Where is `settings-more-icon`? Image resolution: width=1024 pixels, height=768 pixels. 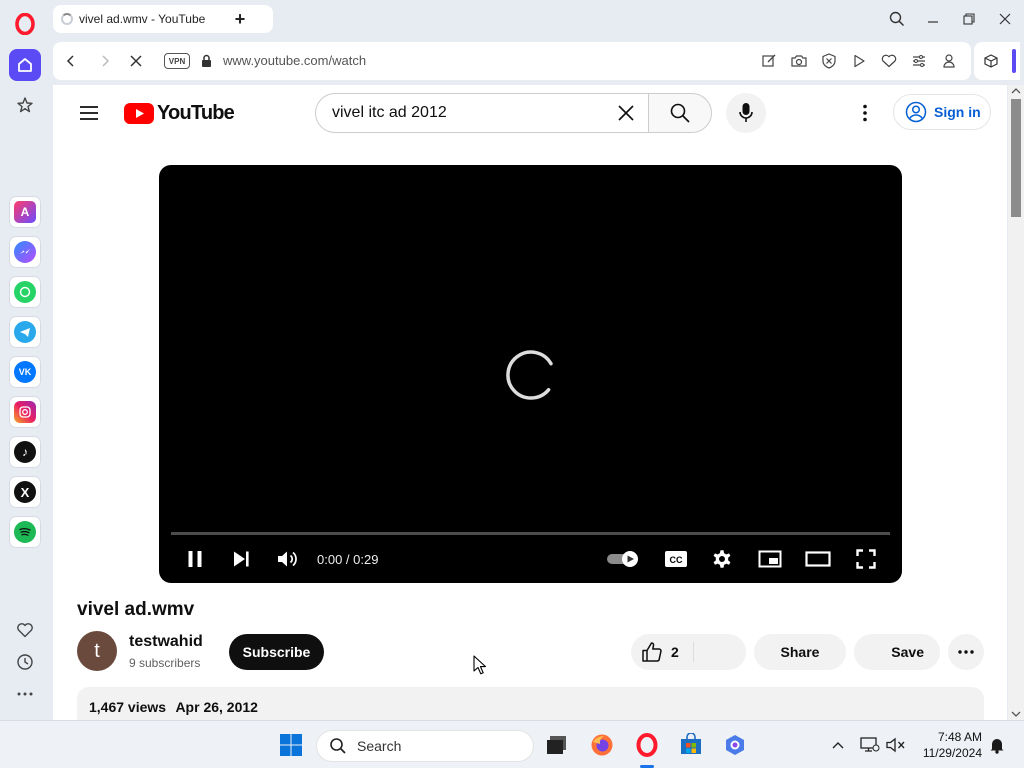 settings-more-icon is located at coordinates (865, 113).